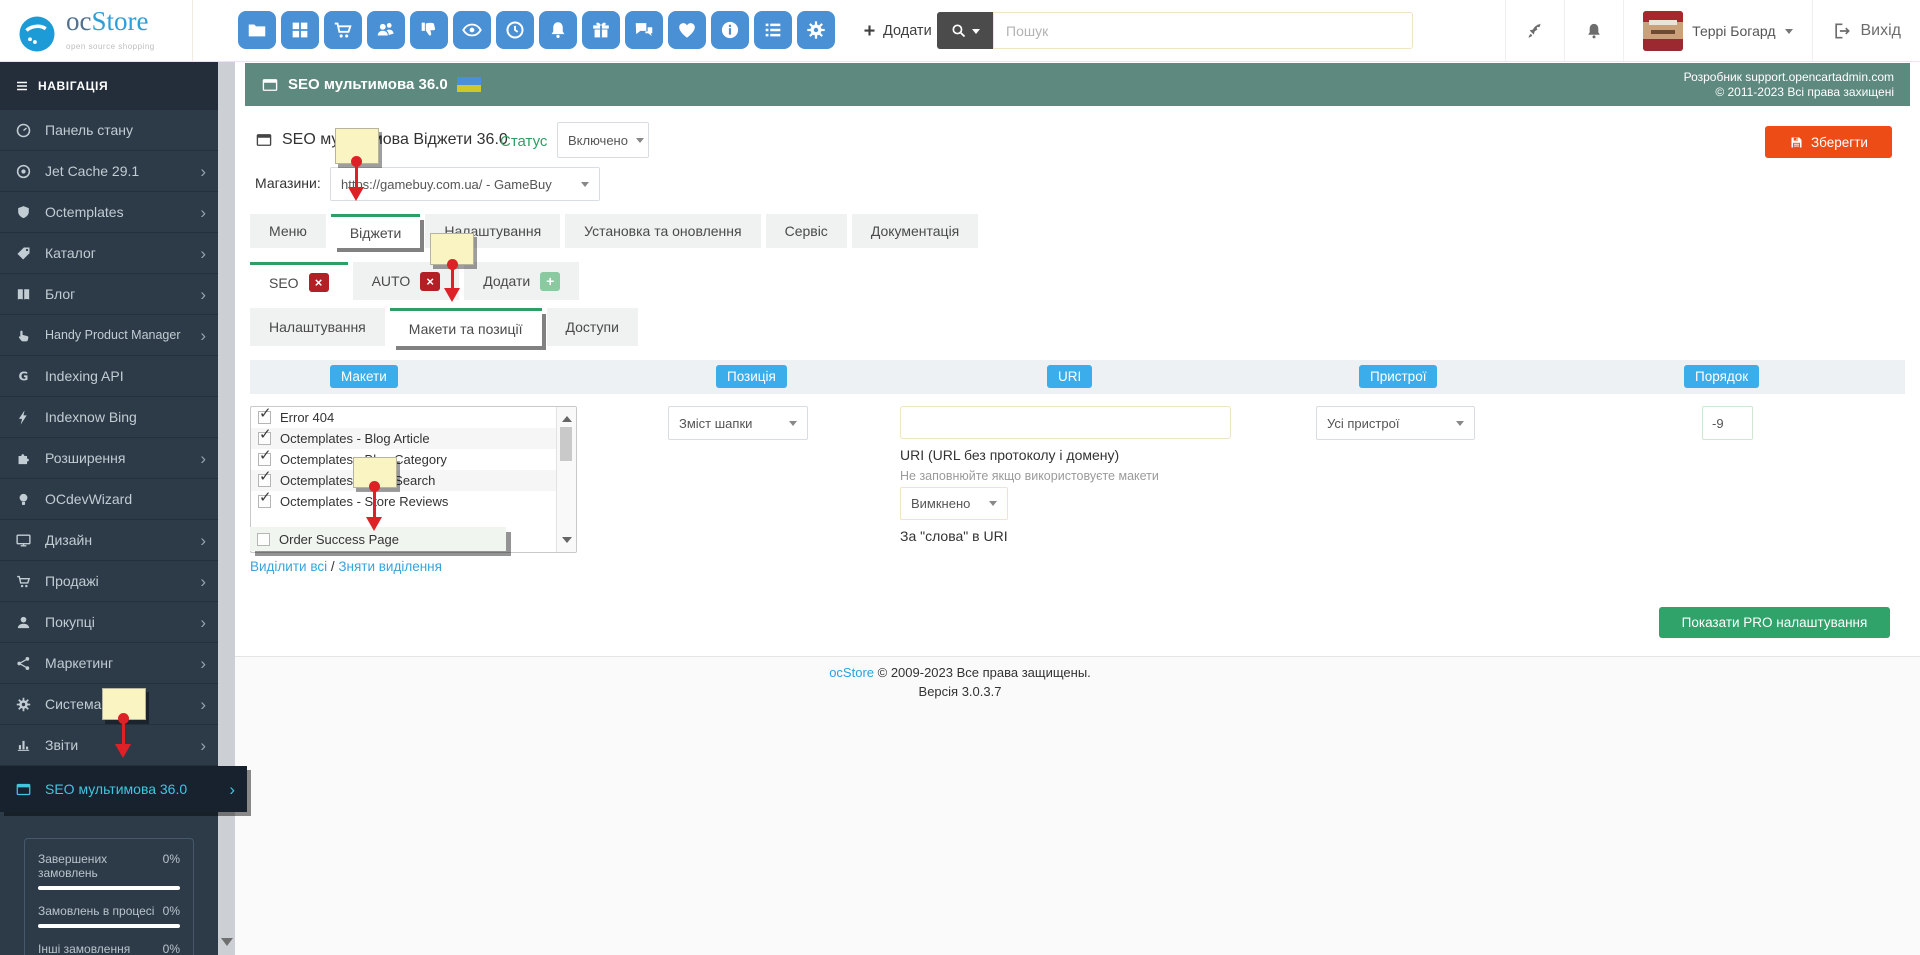 The width and height of the screenshot is (1920, 955). Describe the element at coordinates (1593, 30) in the screenshot. I see `notifications-button` at that location.